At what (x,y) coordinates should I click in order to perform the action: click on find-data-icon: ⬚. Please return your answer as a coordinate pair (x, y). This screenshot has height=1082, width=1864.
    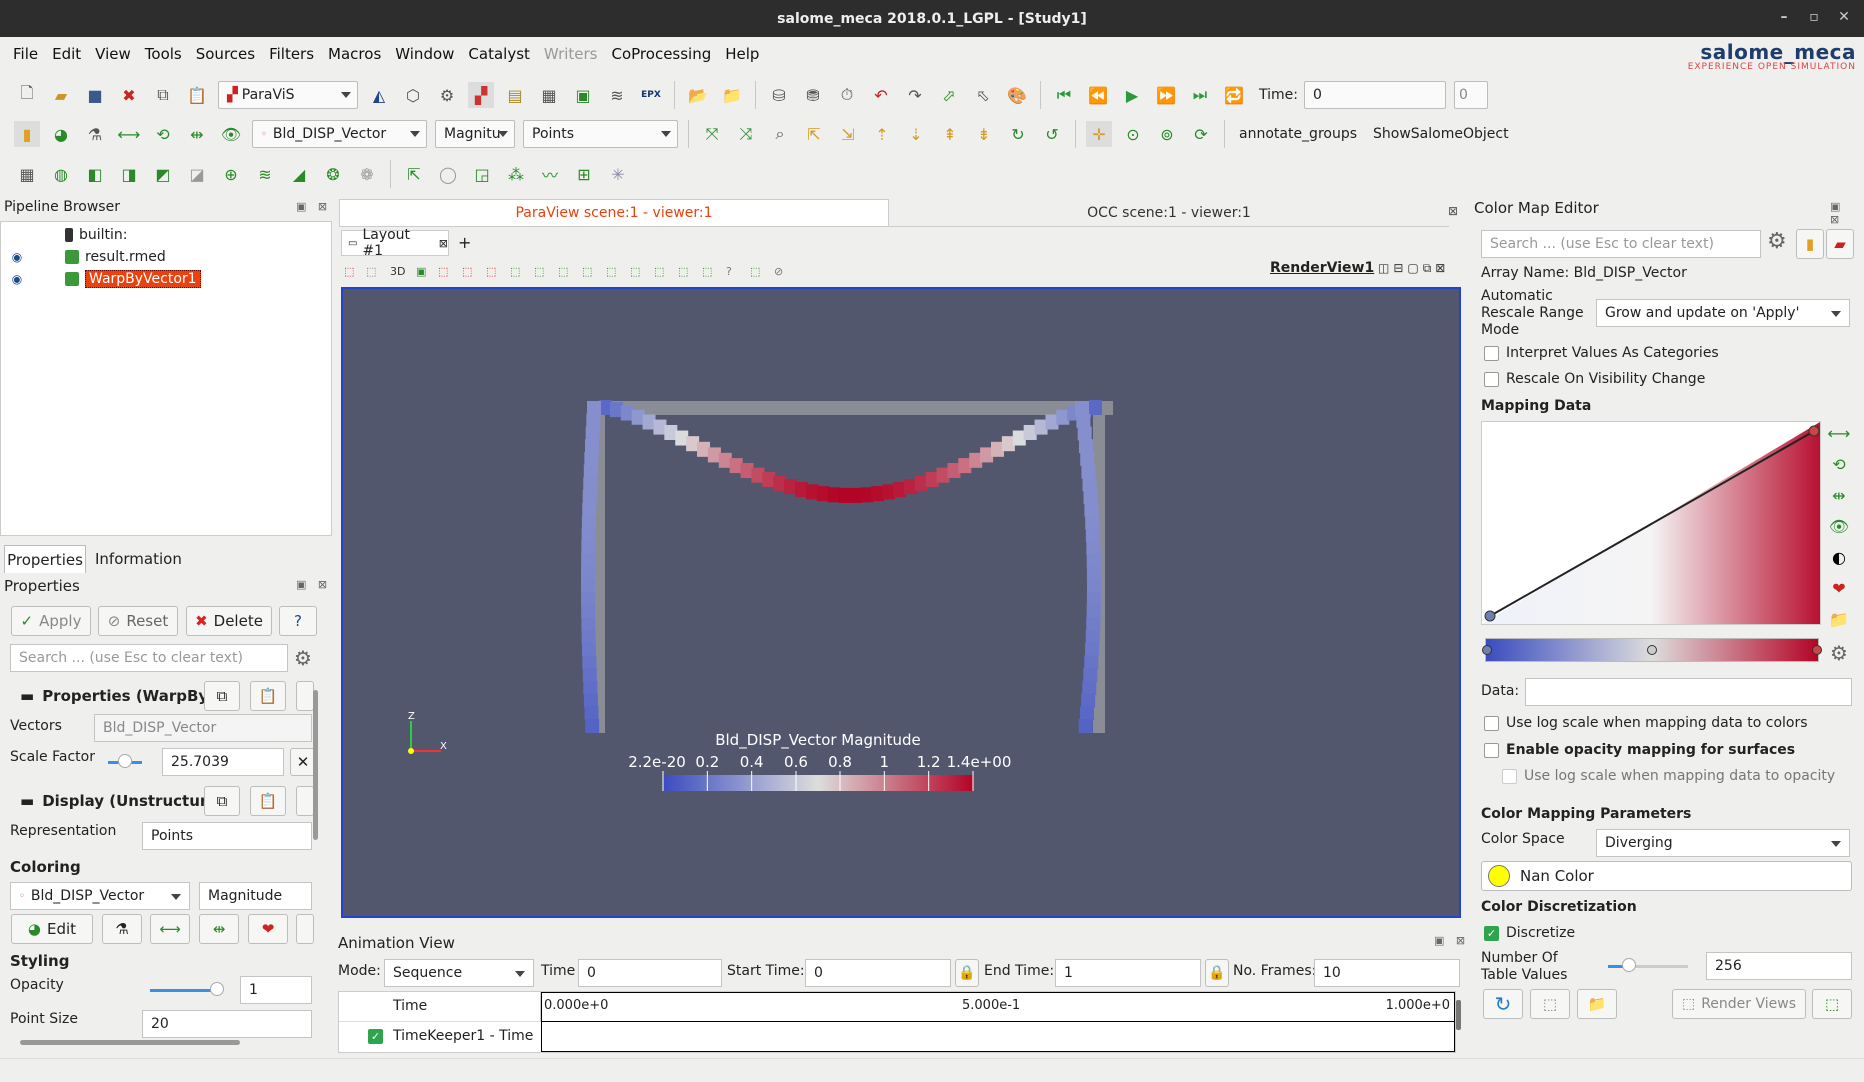
    Looking at the image, I should click on (762, 271).